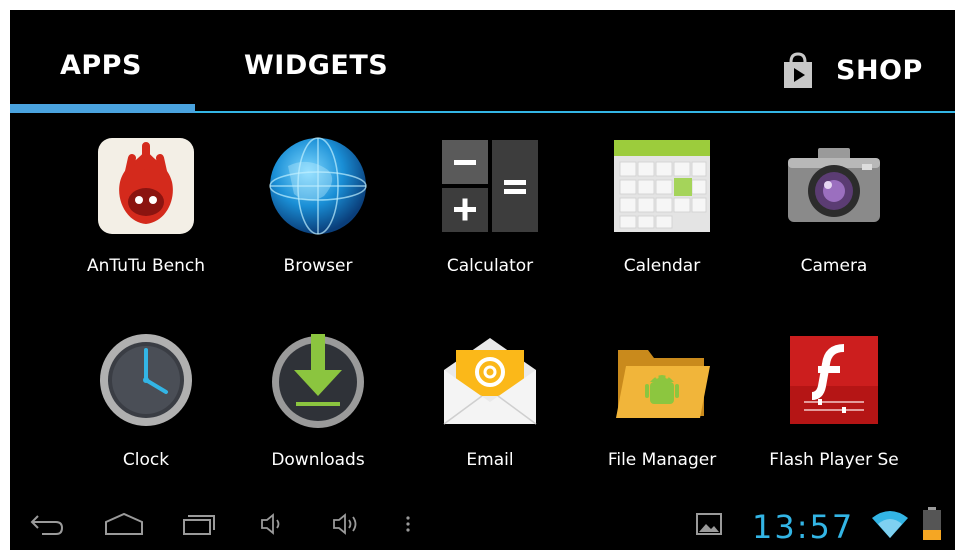 The image size is (955, 550). I want to click on system-nav-bar: 13:57, so click(482, 522).